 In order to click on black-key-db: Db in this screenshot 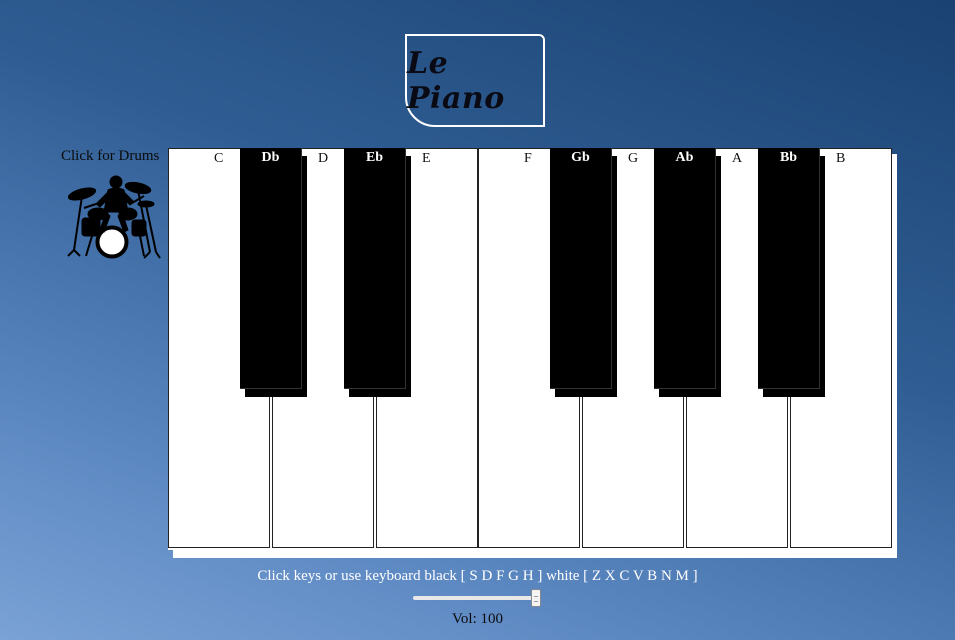, I will do `click(271, 268)`.